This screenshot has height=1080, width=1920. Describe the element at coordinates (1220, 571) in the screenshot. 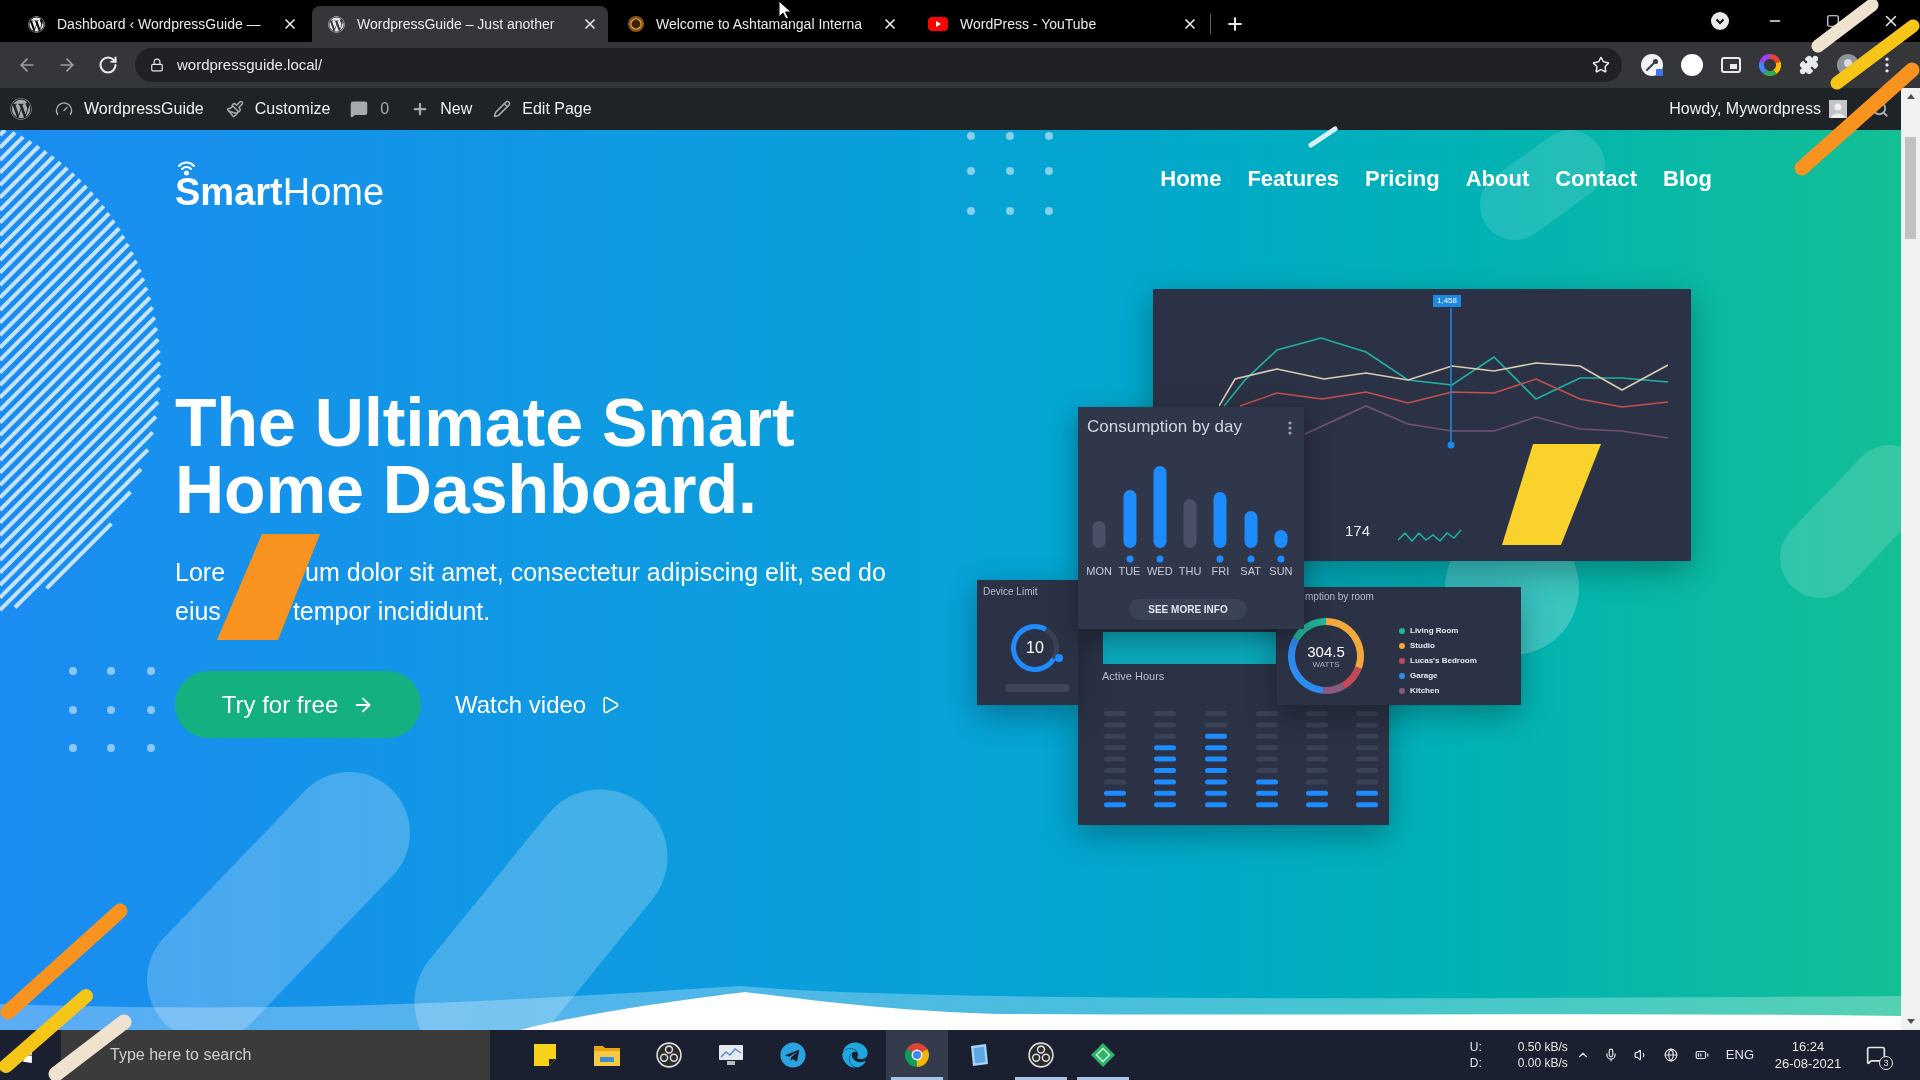

I see `day-label: FRI` at that location.